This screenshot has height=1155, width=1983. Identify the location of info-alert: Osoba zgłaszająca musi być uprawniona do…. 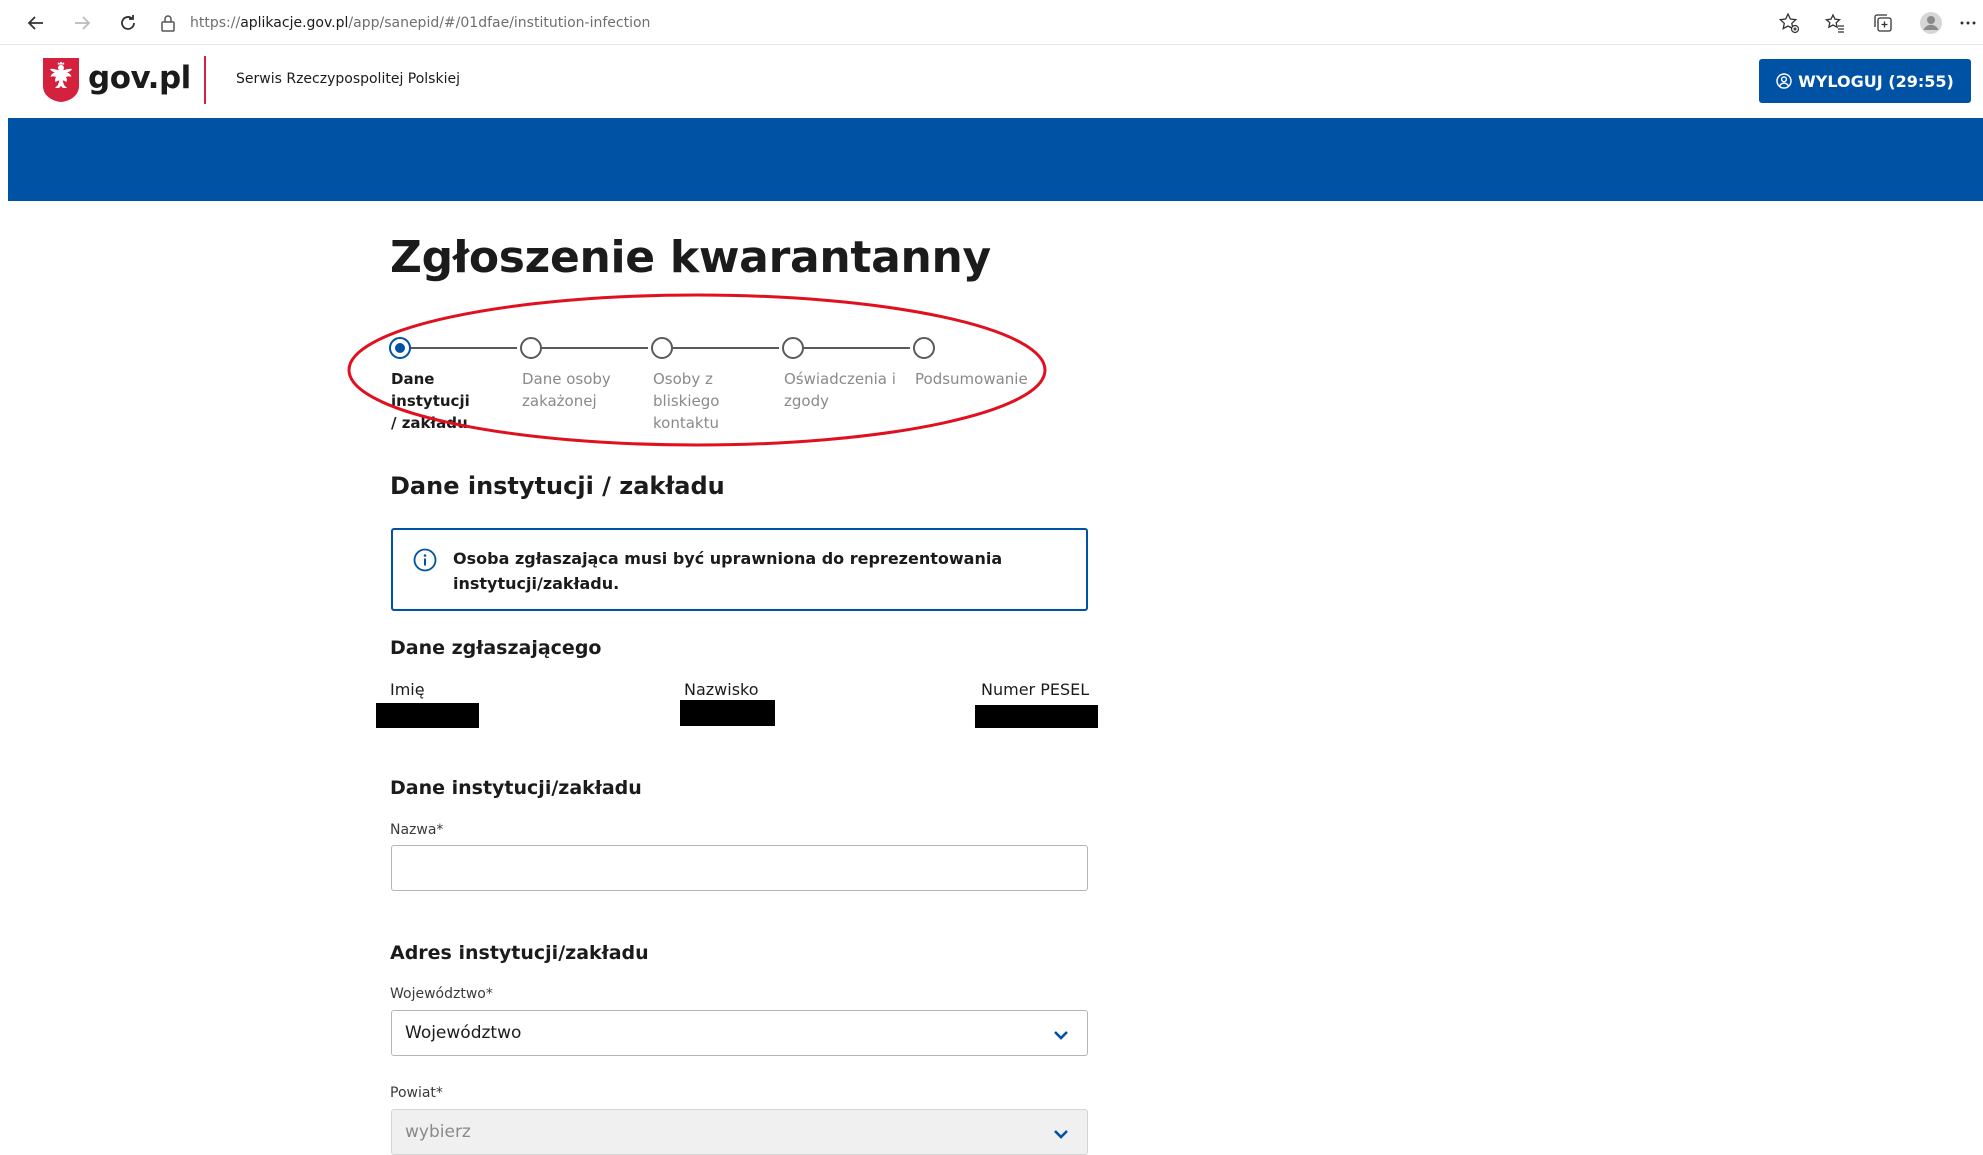
(739, 569).